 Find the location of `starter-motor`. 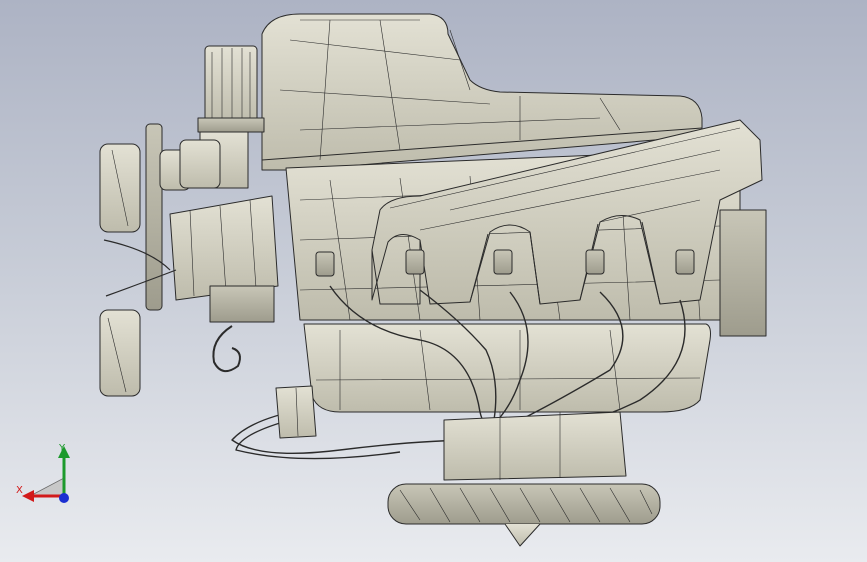

starter-motor is located at coordinates (296, 412).